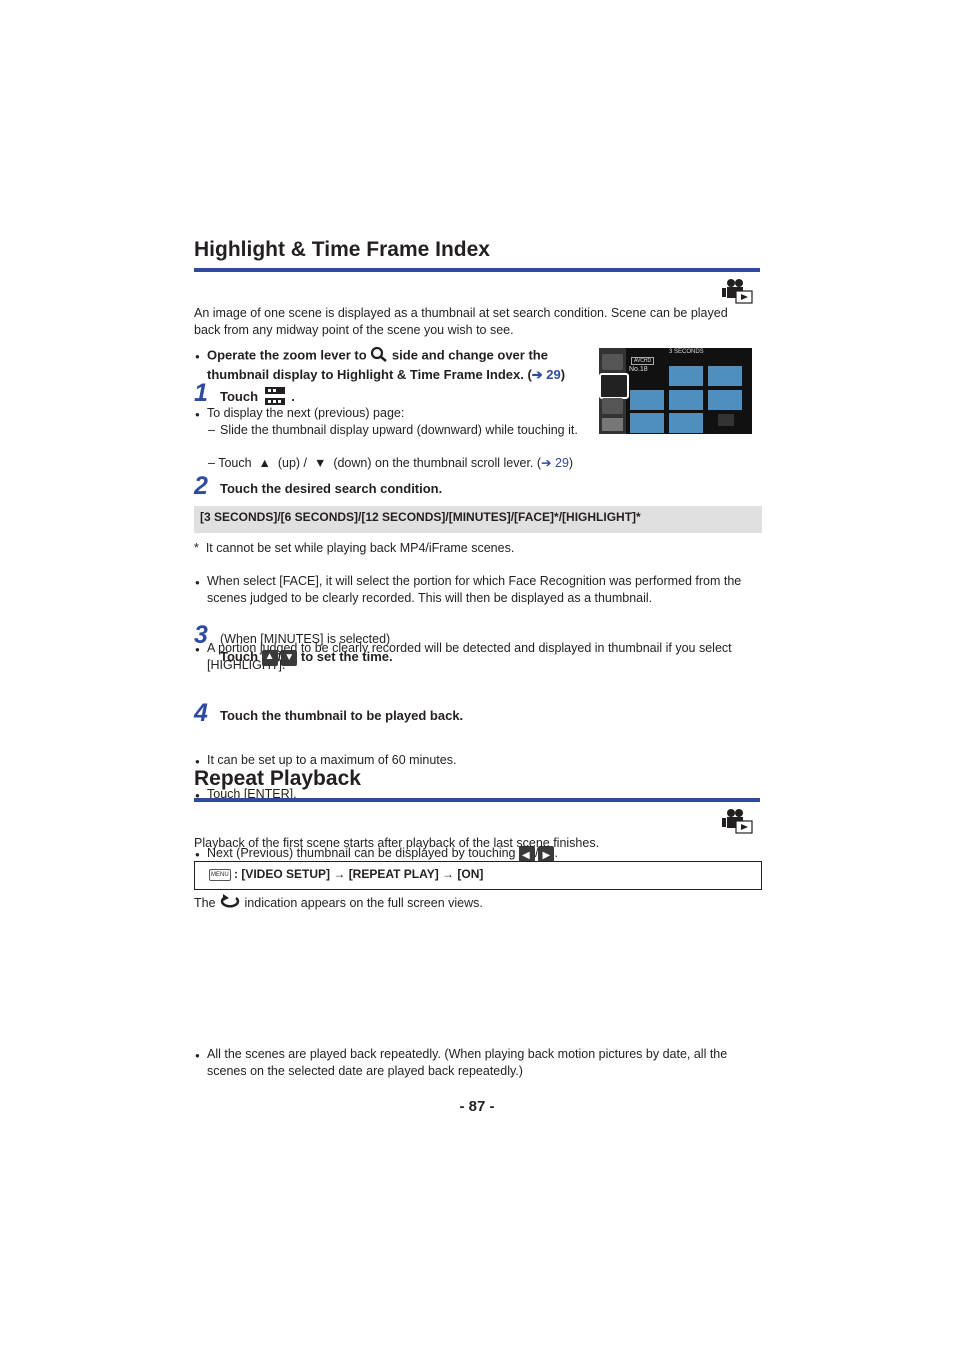  Describe the element at coordinates (643, 361) in the screenshot. I see `avchd-badge: AVCHD` at that location.